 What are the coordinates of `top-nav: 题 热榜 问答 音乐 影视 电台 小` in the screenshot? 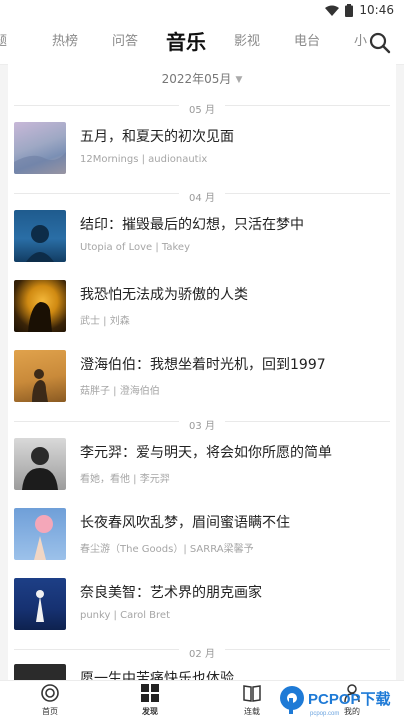 It's located at (202, 44).